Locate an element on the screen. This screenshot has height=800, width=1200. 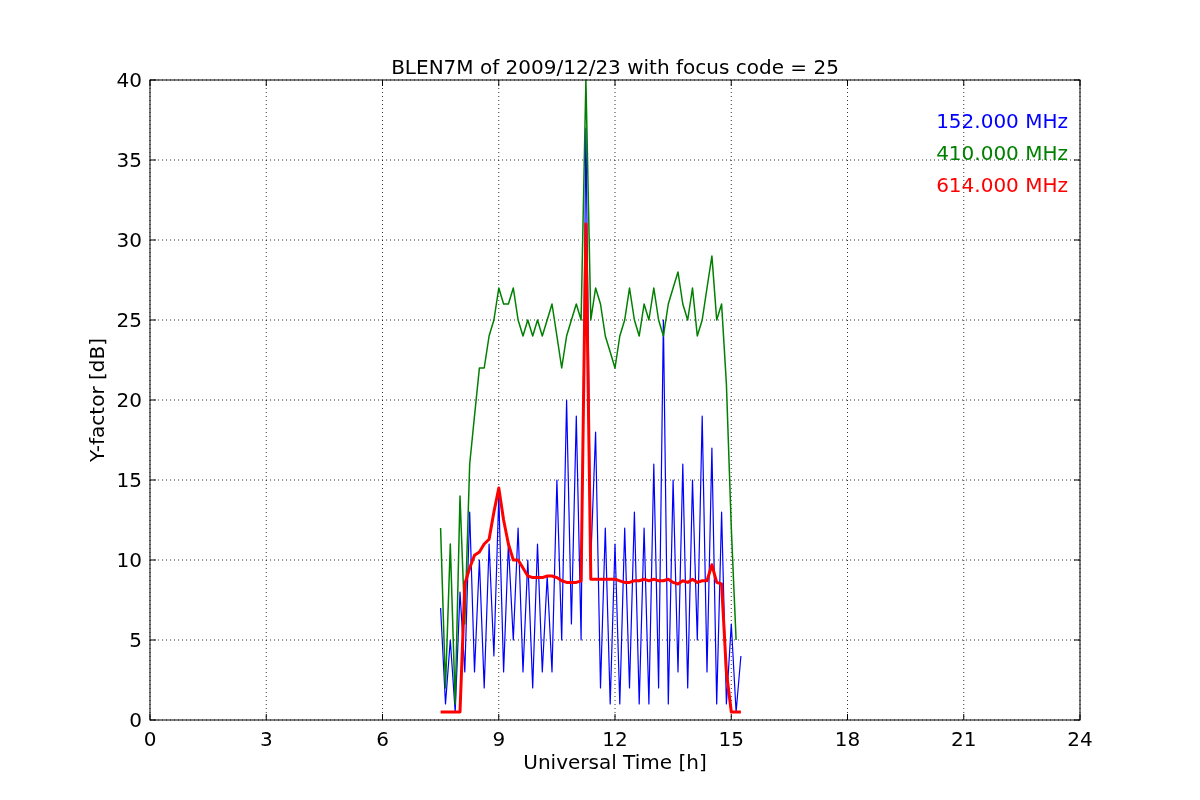
x-tick-label: 21 is located at coordinates (964, 739).